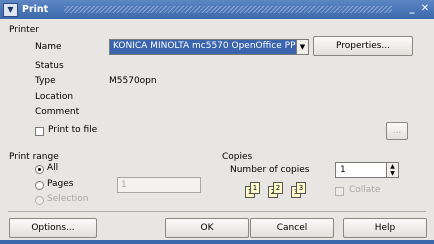 The width and height of the screenshot is (434, 244). I want to click on print-range-section-label: Print range, so click(34, 157).